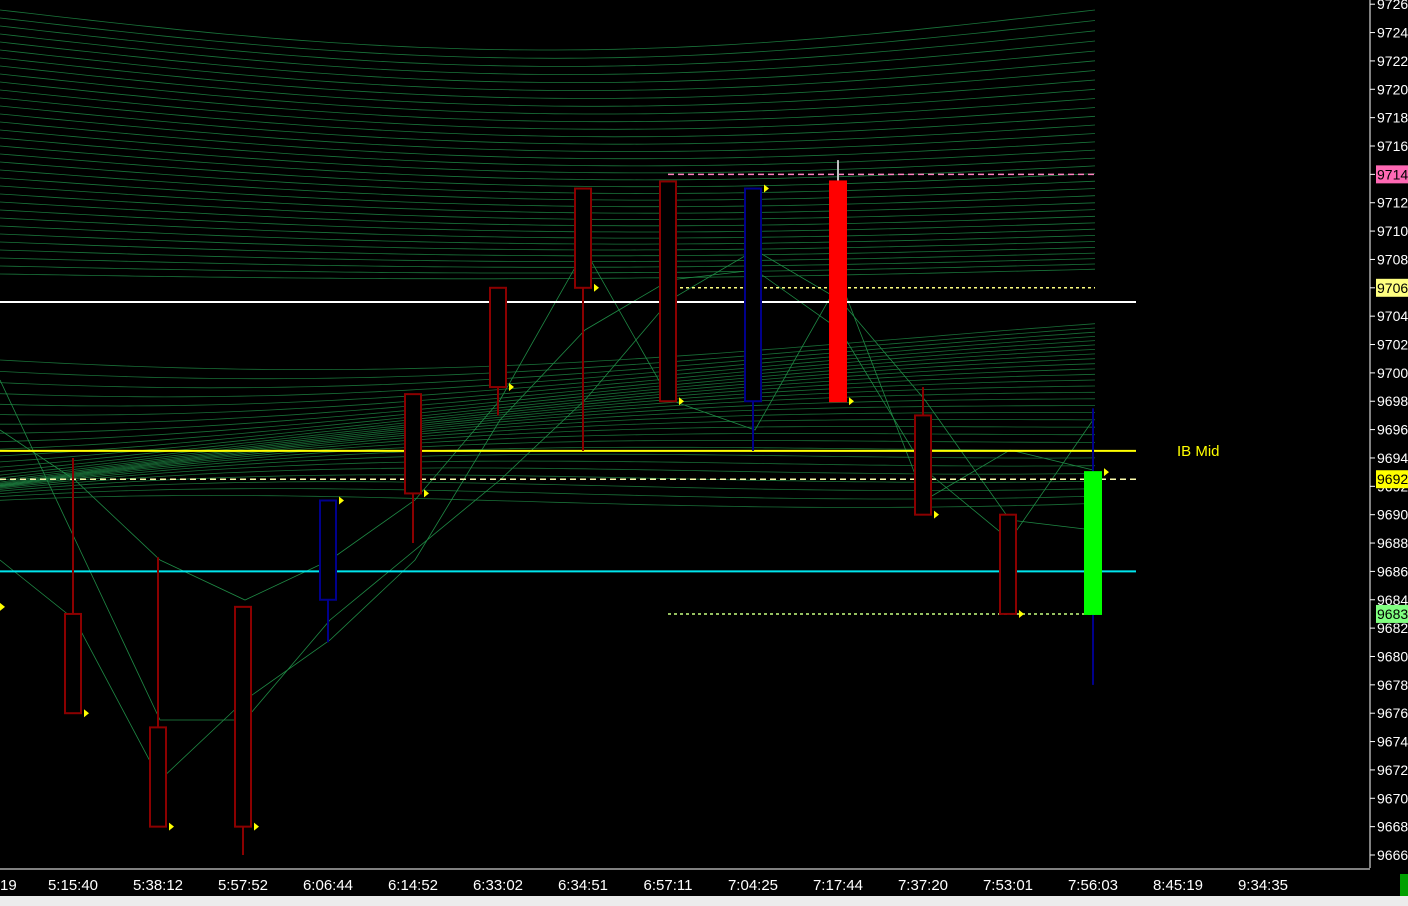 The height and width of the screenshot is (906, 1408). Describe the element at coordinates (8, 885) in the screenshot. I see `x-tick-label: 19` at that location.